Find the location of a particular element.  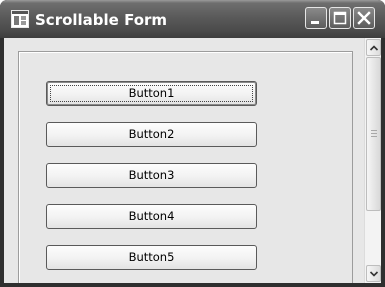

vertical-scrollbar is located at coordinates (372, 160).